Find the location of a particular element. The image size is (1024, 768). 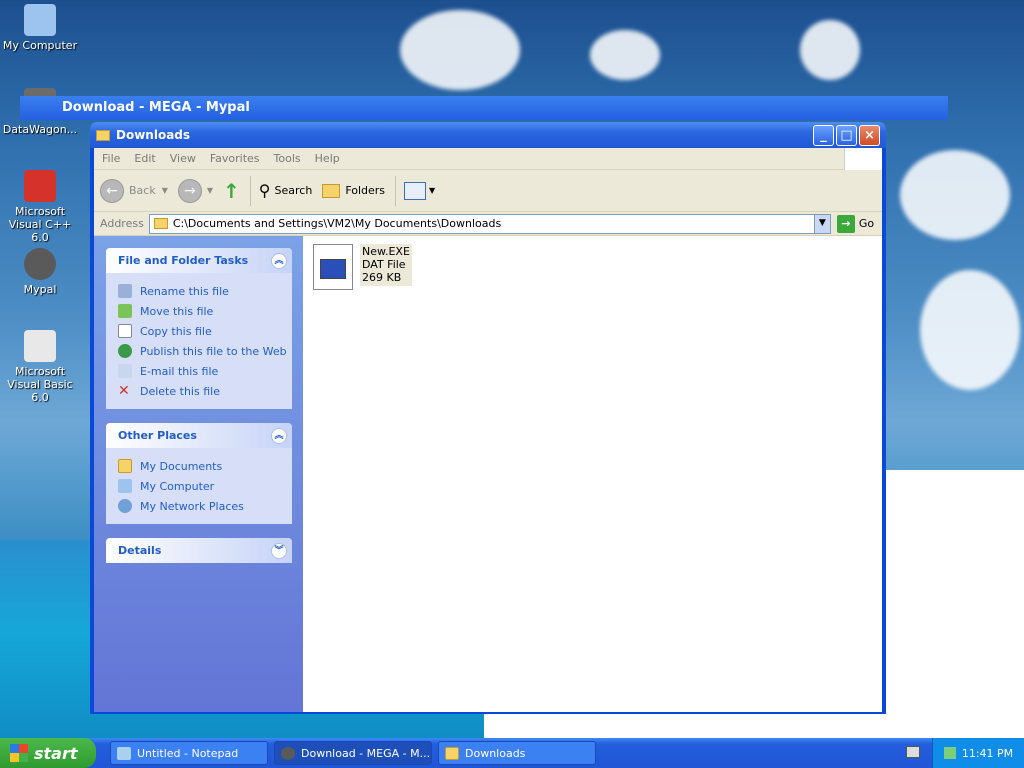

chevron-down-icon: ︾ is located at coordinates (279, 550).